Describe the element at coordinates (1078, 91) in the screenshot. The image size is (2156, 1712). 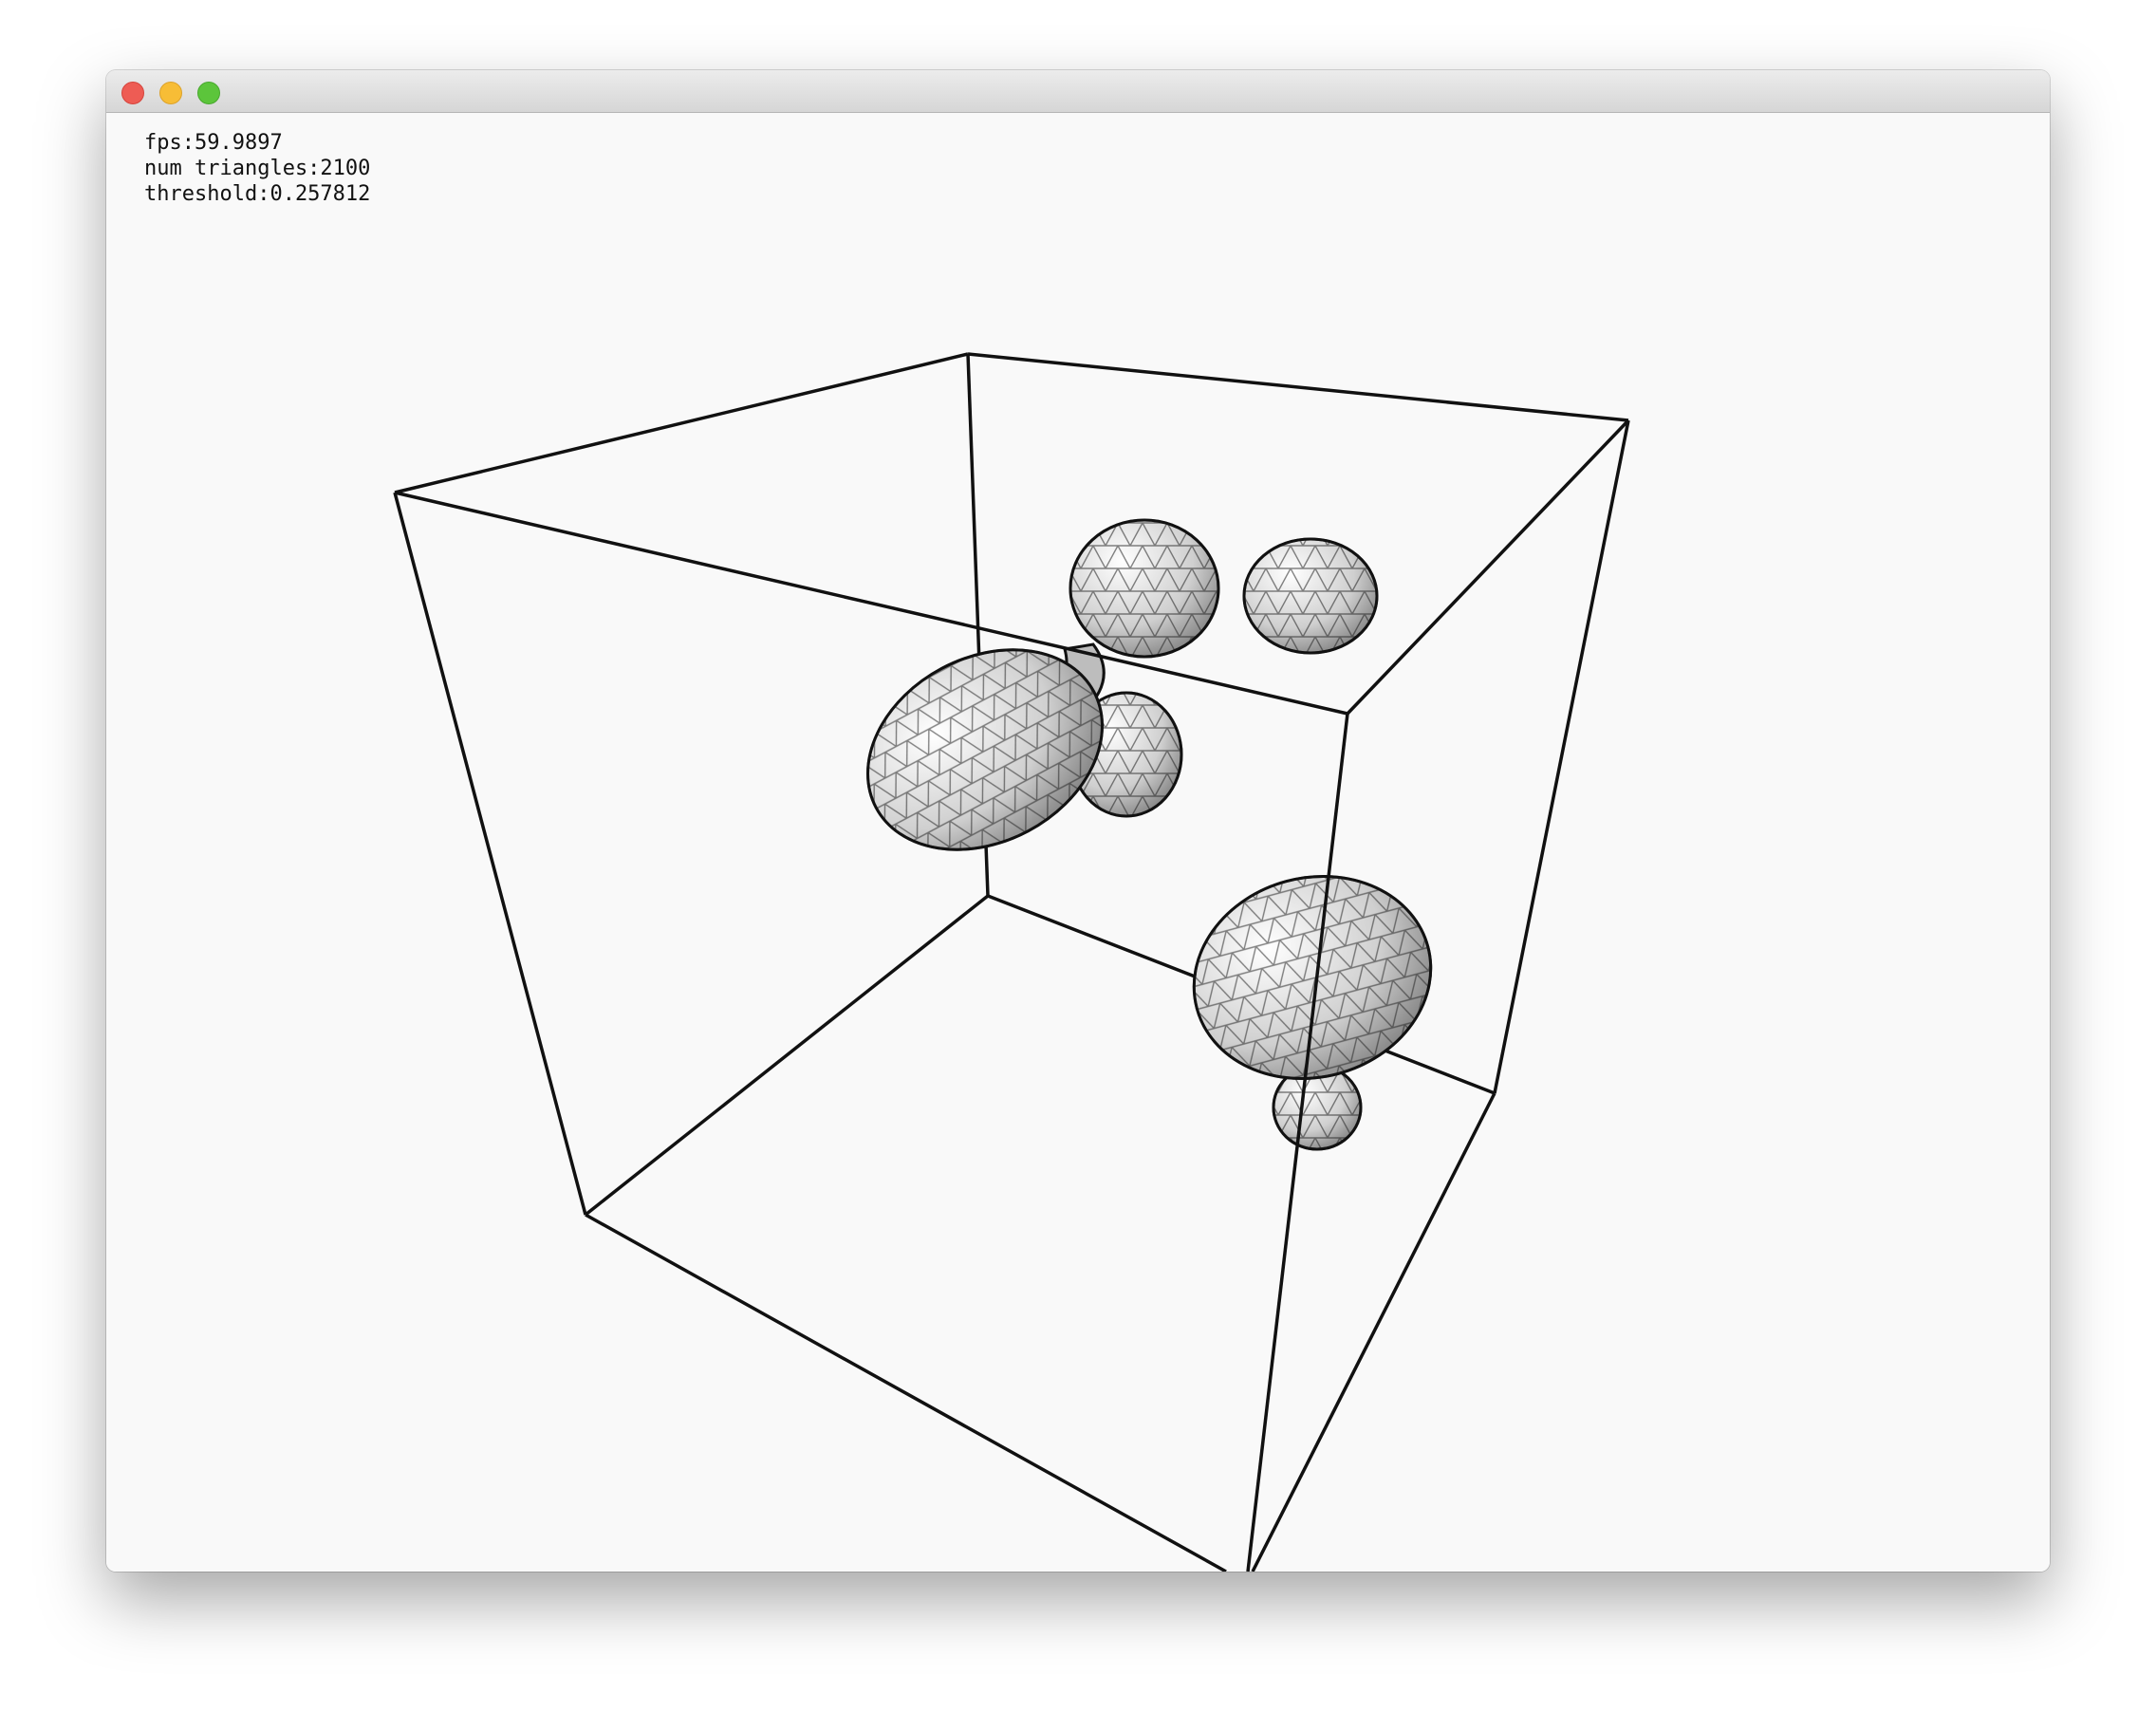
I see `title-bar` at that location.